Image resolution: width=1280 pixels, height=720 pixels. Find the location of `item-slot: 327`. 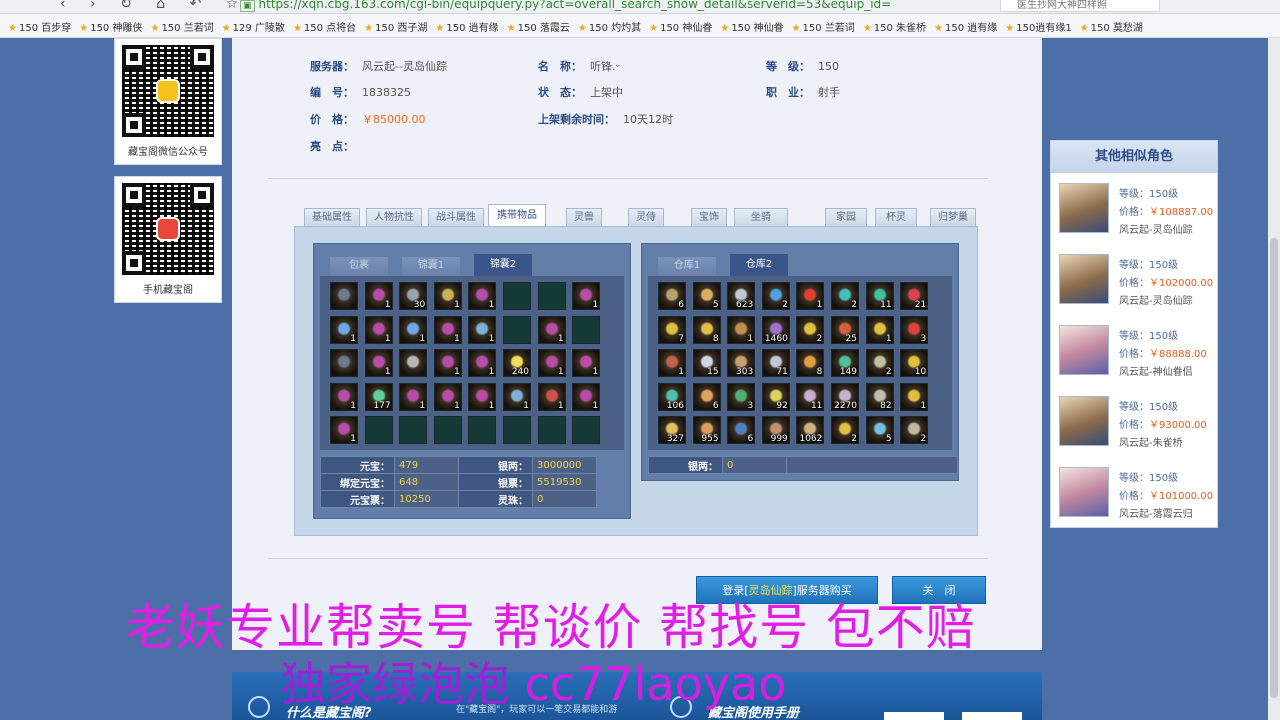

item-slot: 327 is located at coordinates (672, 430).